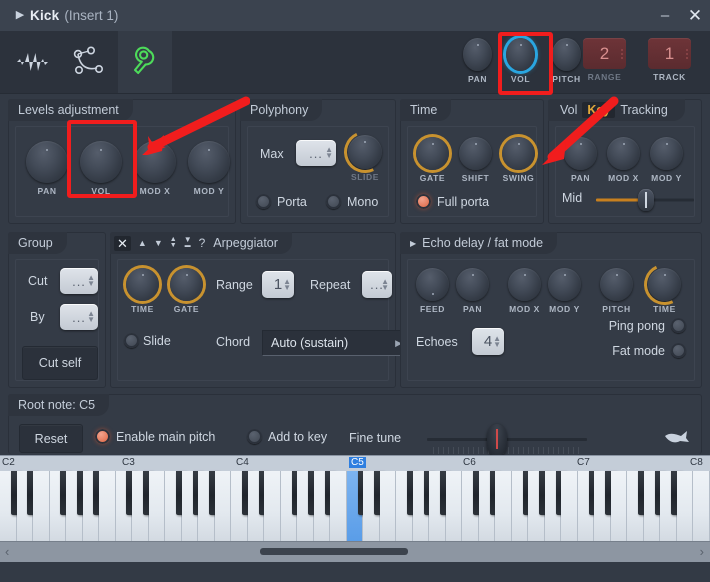 The width and height of the screenshot is (710, 582). What do you see at coordinates (41, 506) in the screenshot?
I see `piano-key-e2` at bounding box center [41, 506].